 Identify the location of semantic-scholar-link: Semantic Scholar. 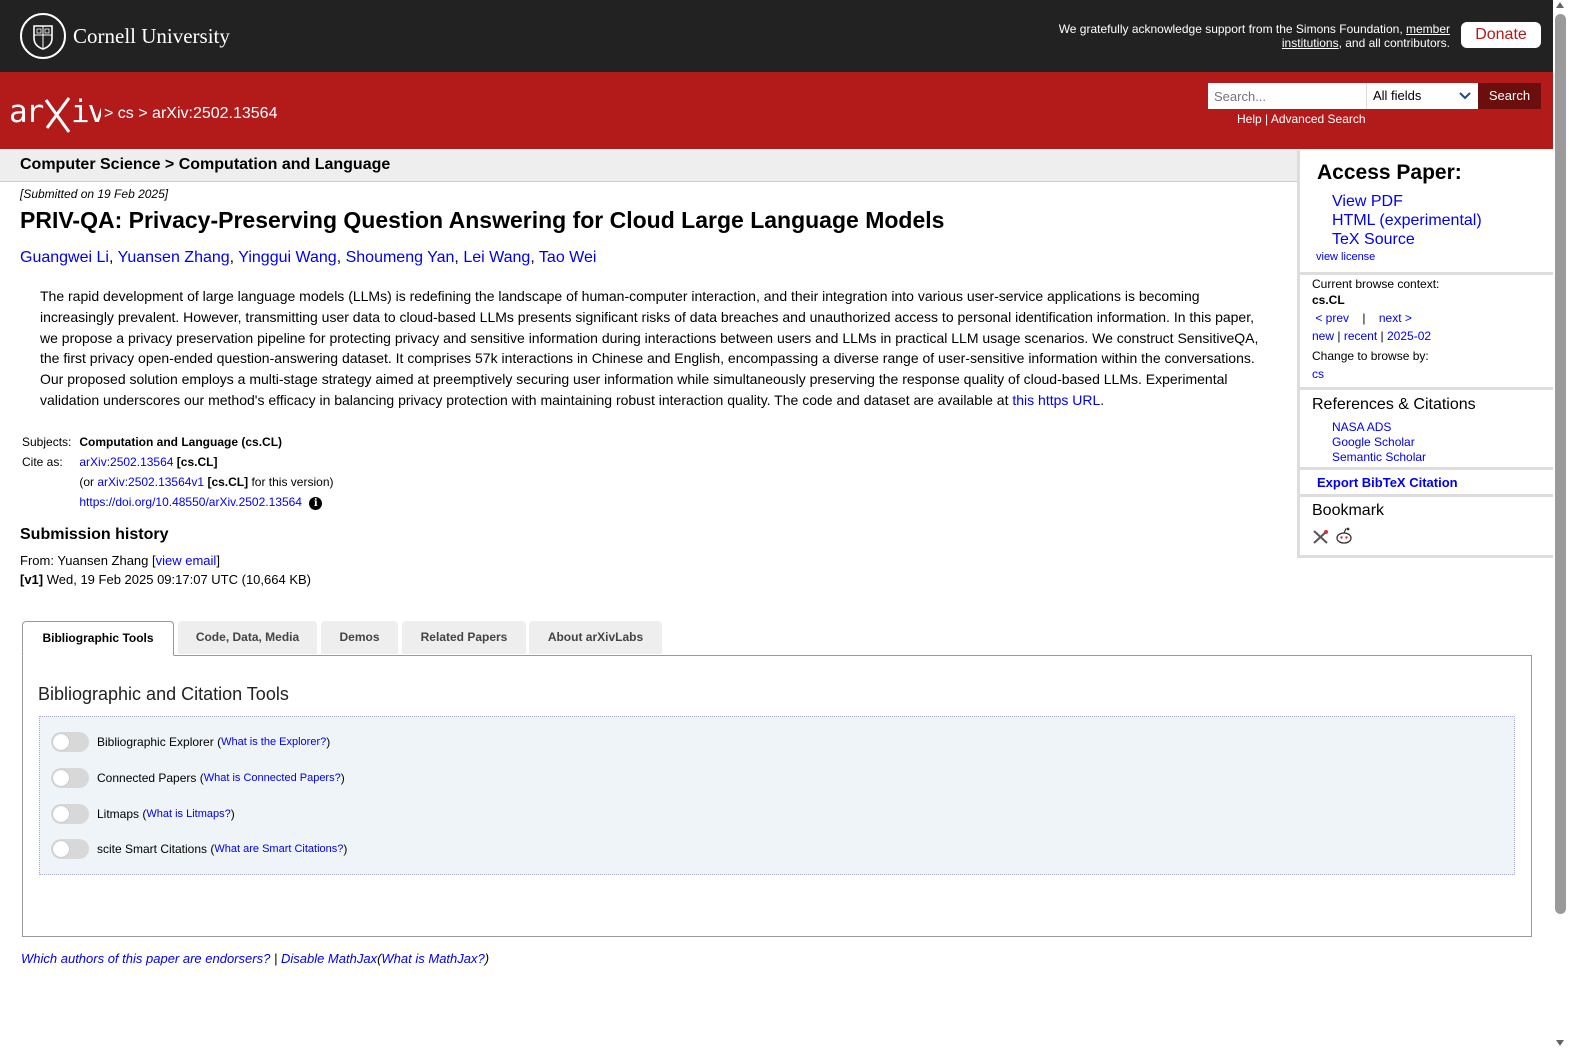
(1379, 457).